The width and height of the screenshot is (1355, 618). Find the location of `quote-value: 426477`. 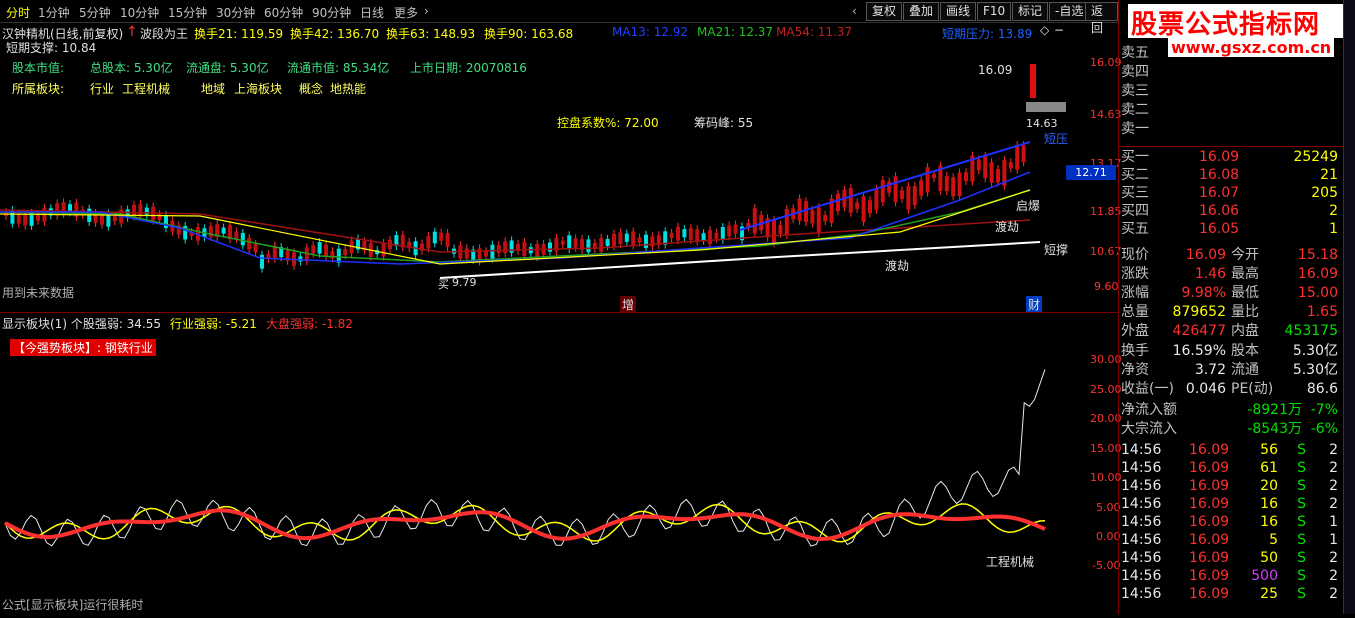

quote-value: 426477 is located at coordinates (1199, 331).